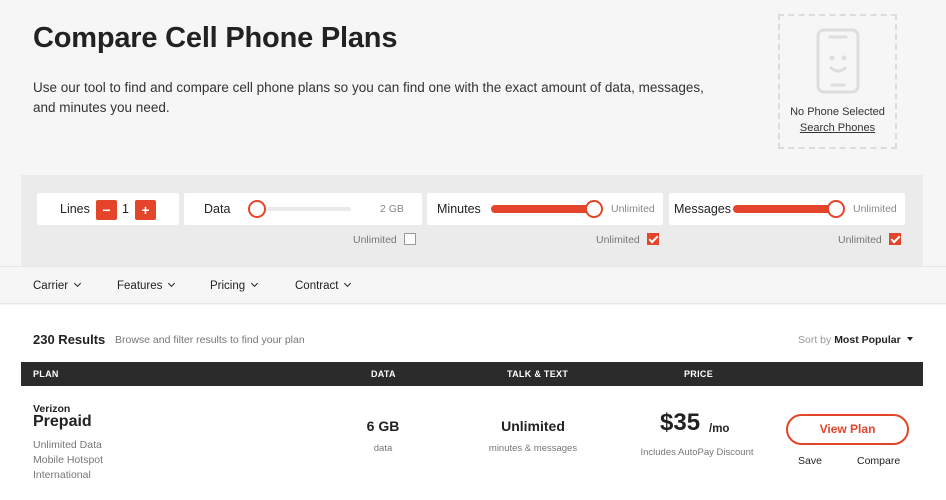  Describe the element at coordinates (62, 421) in the screenshot. I see `plan-name: Prepaid` at that location.